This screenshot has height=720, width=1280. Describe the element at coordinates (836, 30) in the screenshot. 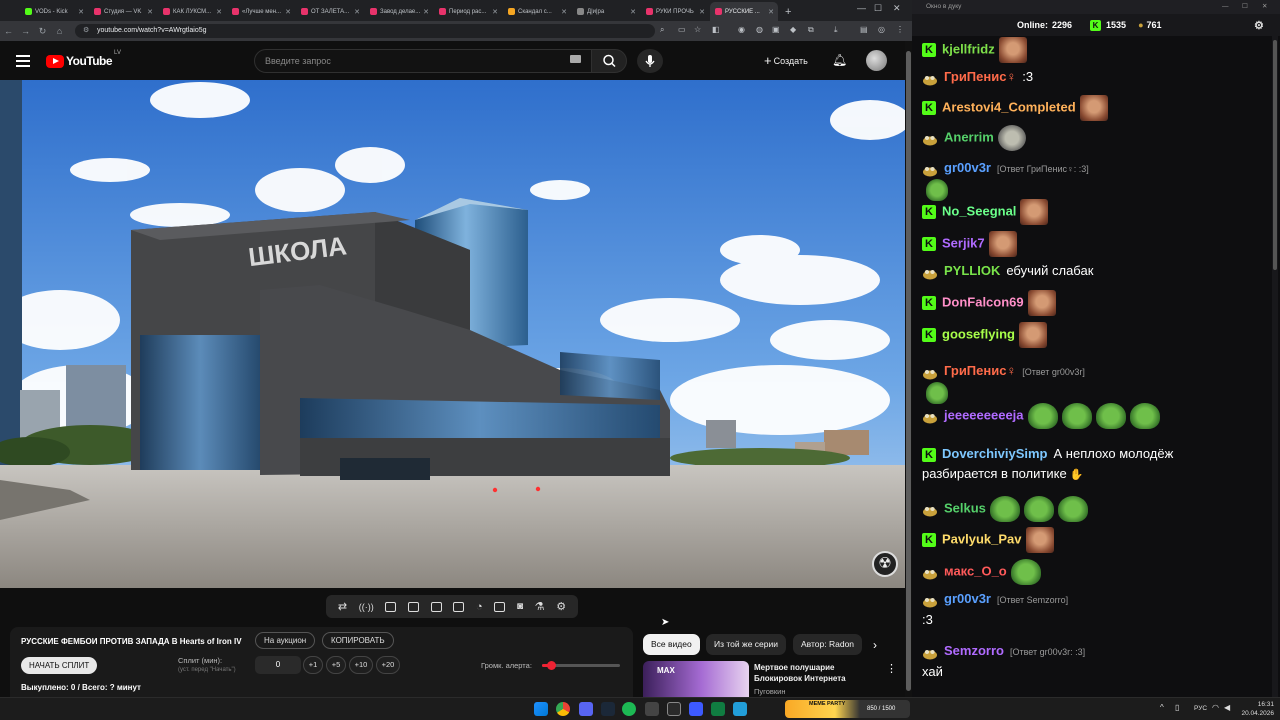

I see `download-icon: ⤓` at that location.